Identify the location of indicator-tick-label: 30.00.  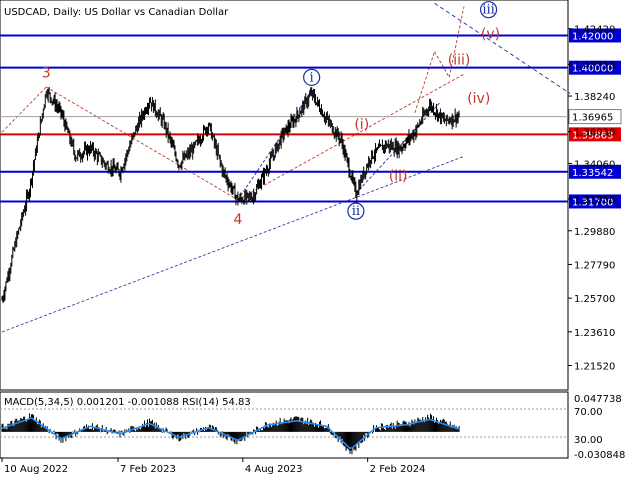
(588, 440).